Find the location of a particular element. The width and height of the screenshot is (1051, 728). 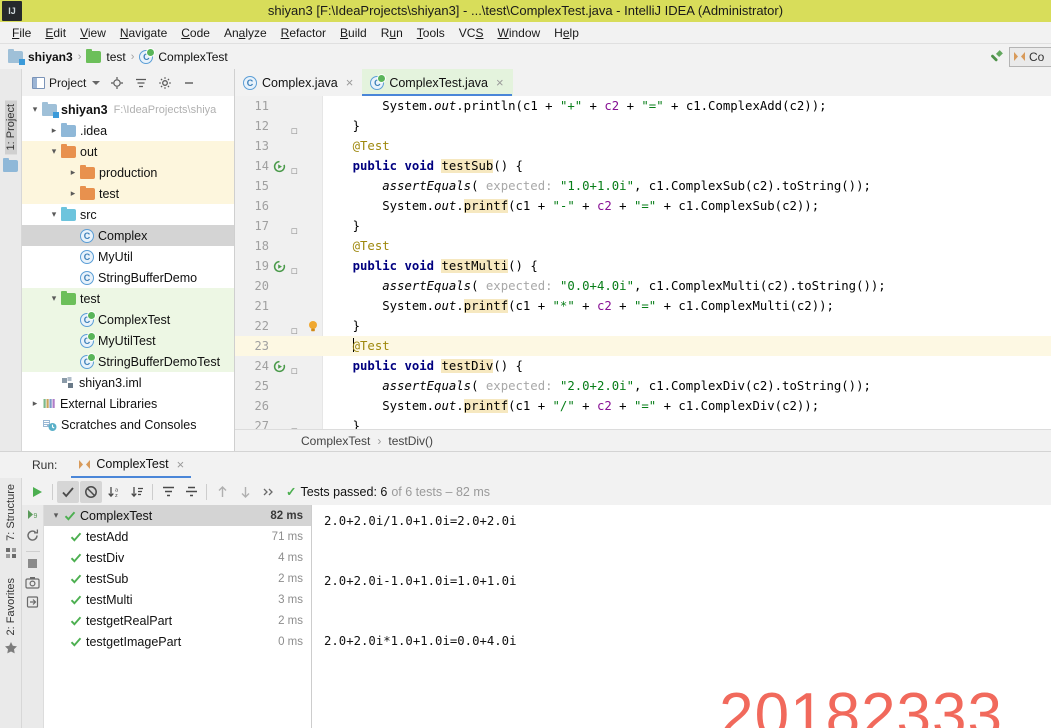

menu-navigate: Navigate is located at coordinates (143, 33).